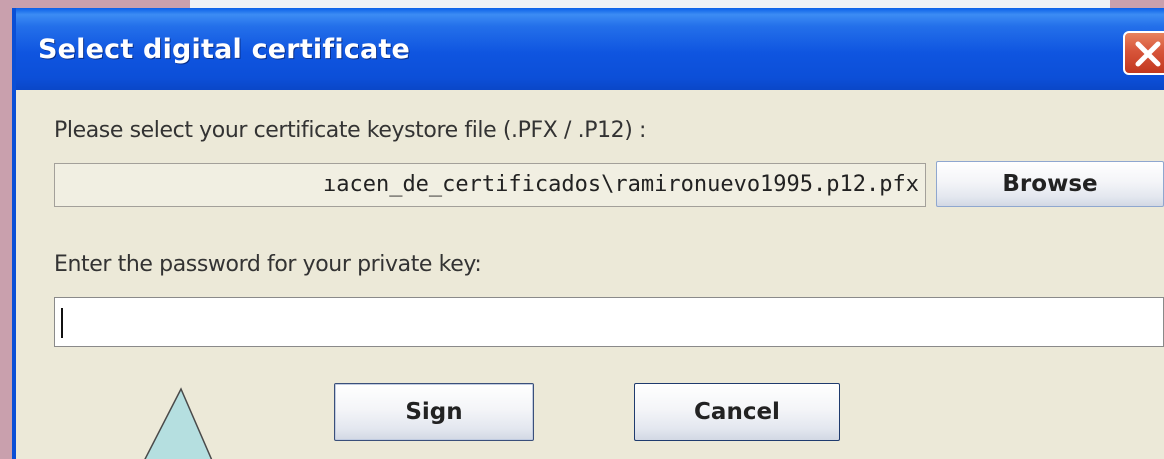 The image size is (1164, 459). Describe the element at coordinates (609, 322) in the screenshot. I see `password-field` at that location.